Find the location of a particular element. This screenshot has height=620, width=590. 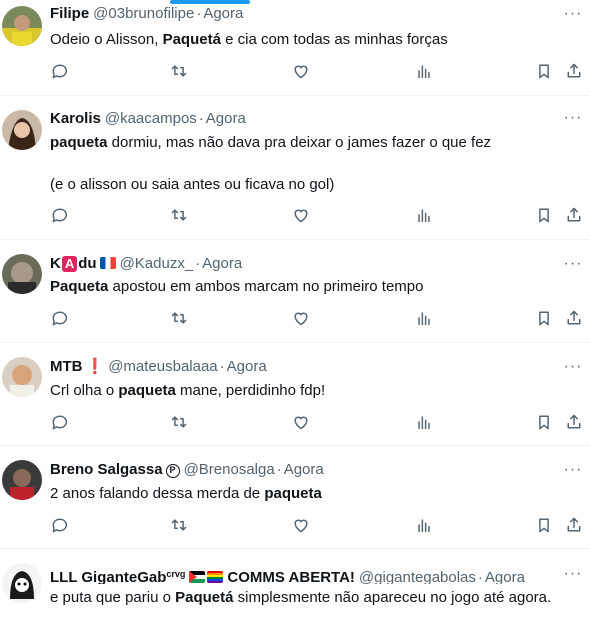

tweet-header: Filipe @03brunofilipe · Agora is located at coordinates (300, 14).